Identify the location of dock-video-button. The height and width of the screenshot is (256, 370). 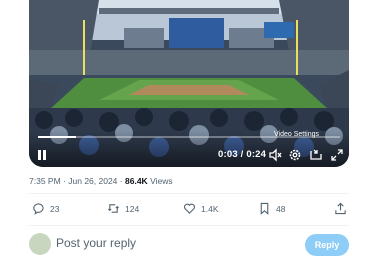
(316, 155).